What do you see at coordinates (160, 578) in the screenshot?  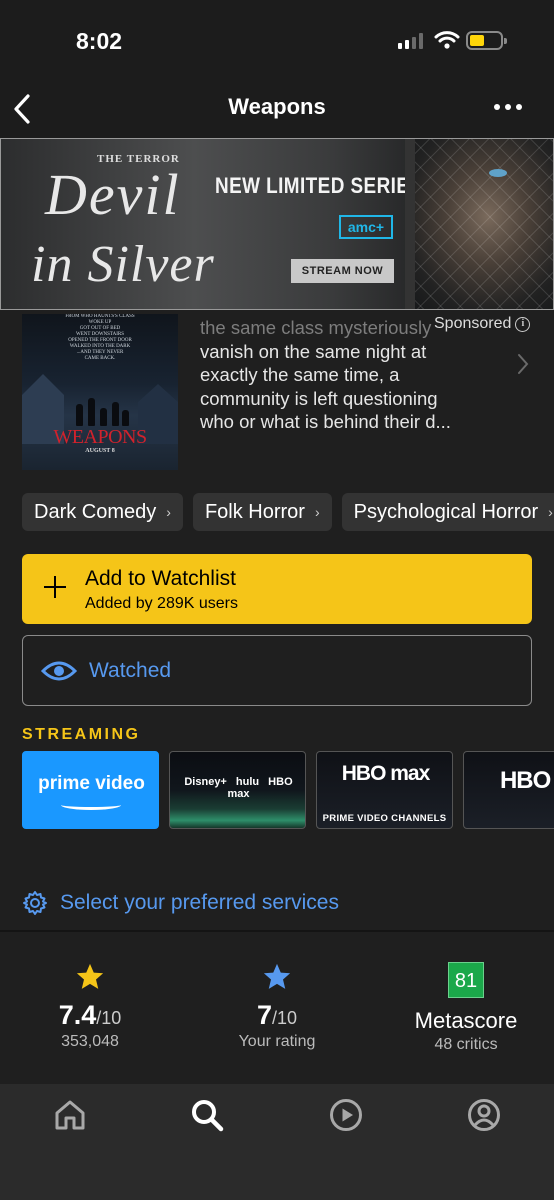 I see `watchlist-label: Add to Watchlist` at bounding box center [160, 578].